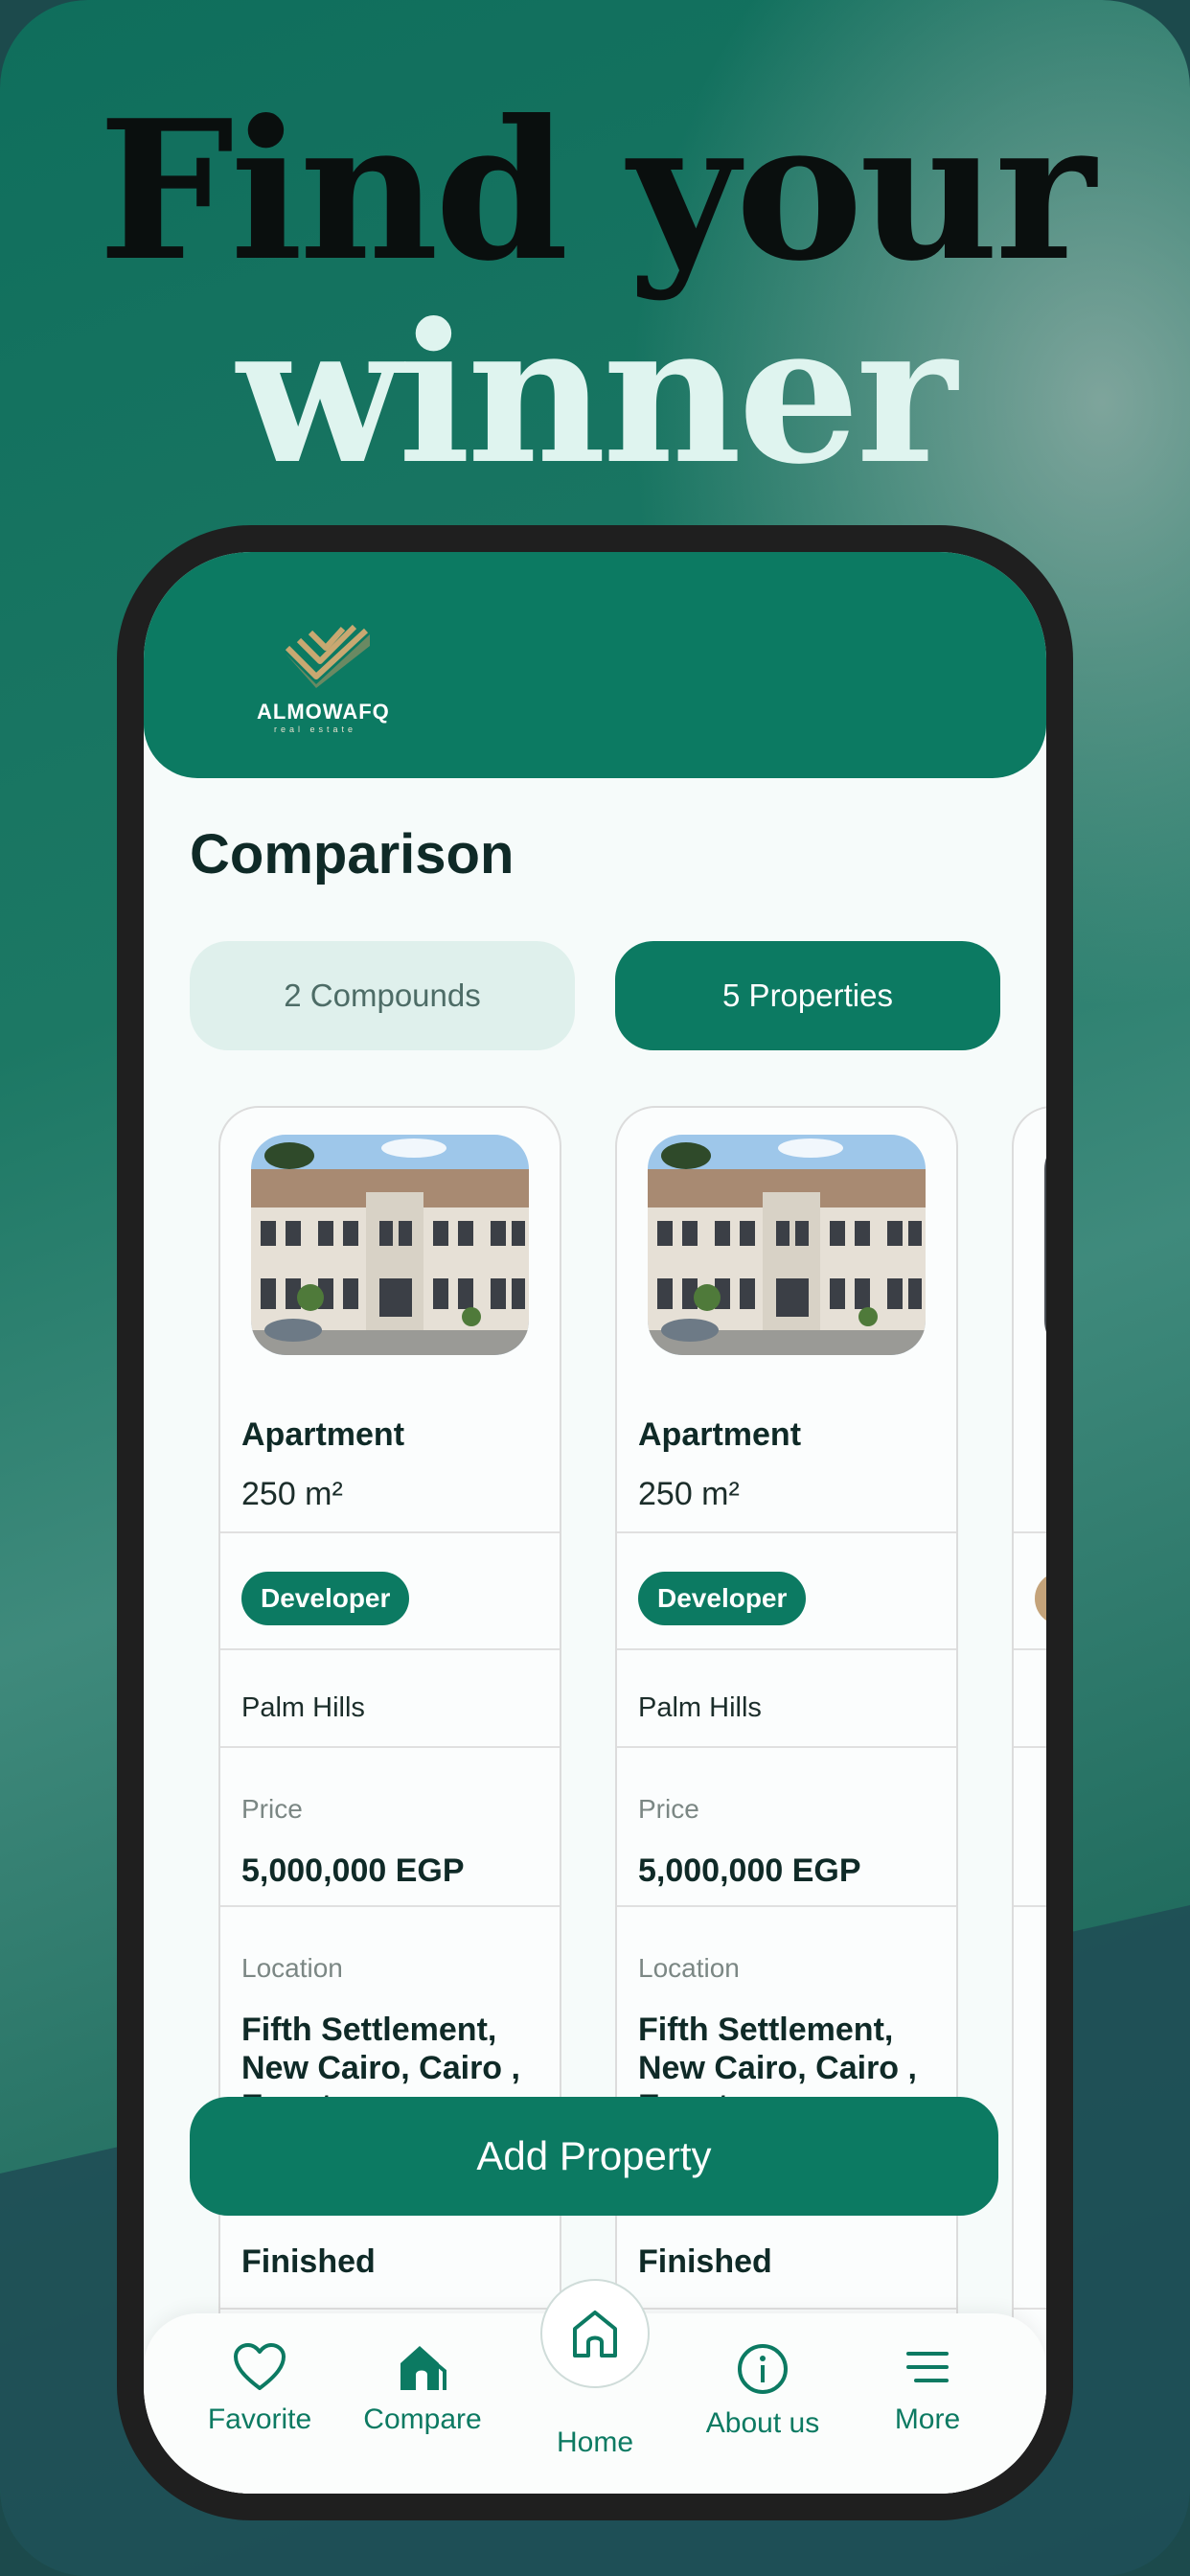 Image resolution: width=1190 pixels, height=2576 pixels. I want to click on nav-more: More, so click(928, 2403).